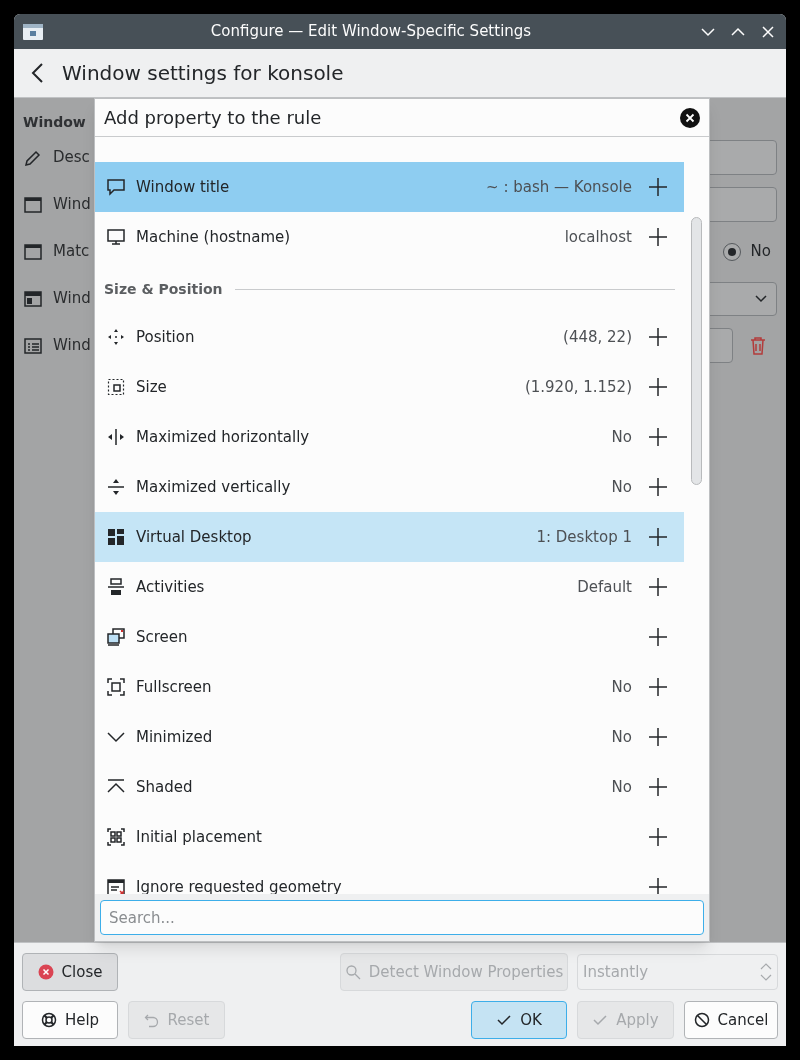 The width and height of the screenshot is (800, 1060). I want to click on vertical-arrows-icon, so click(116, 487).